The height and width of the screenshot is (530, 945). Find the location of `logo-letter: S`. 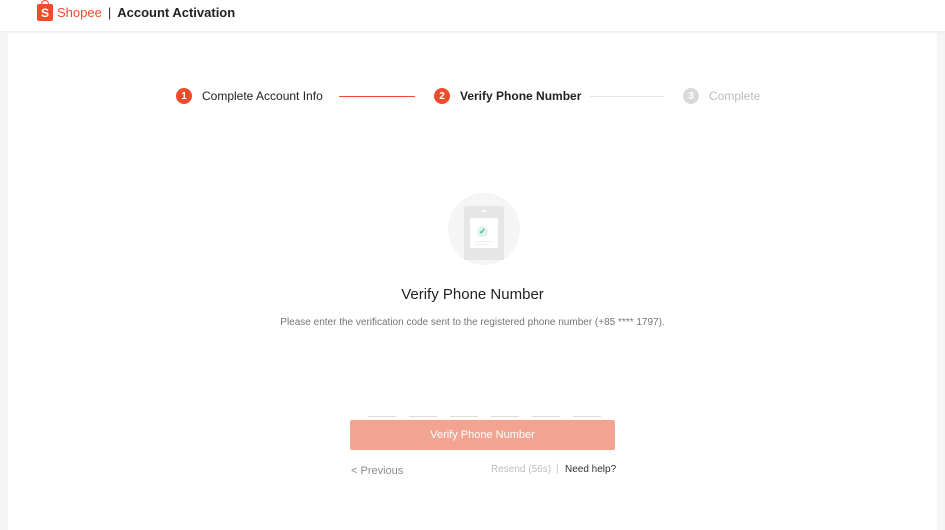

logo-letter: S is located at coordinates (44, 12).